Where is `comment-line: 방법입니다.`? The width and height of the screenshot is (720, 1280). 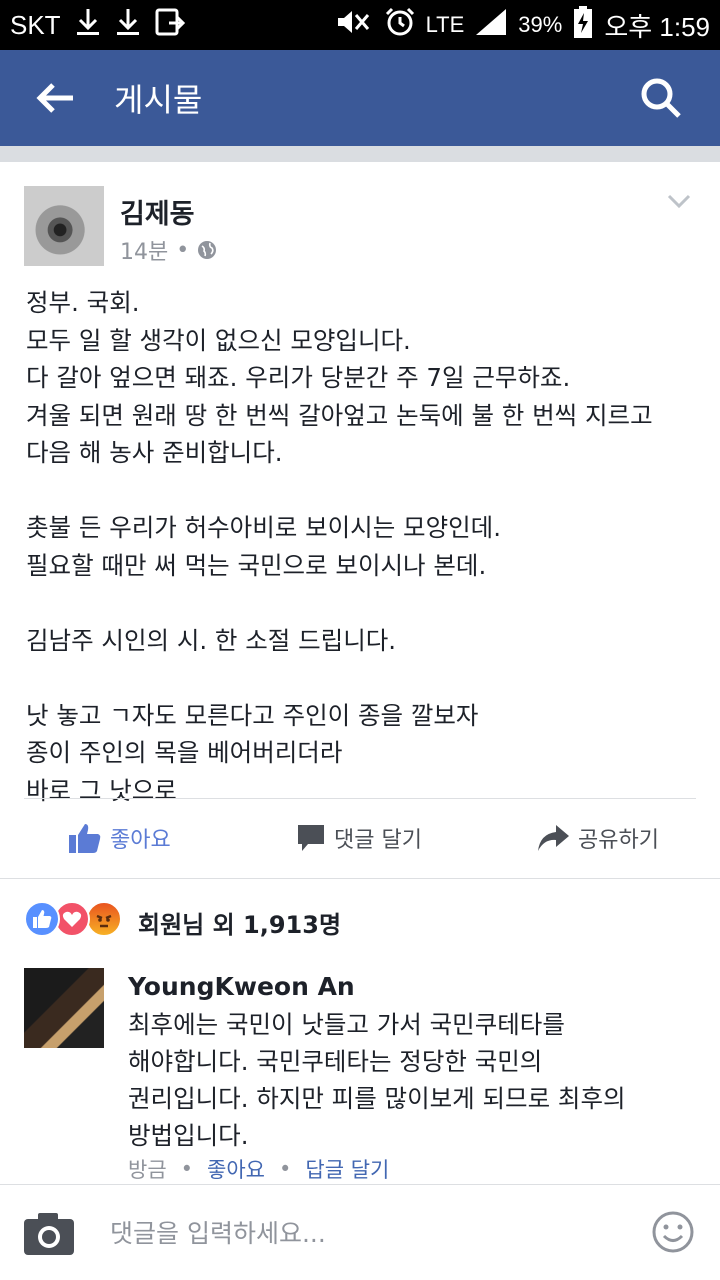
comment-line: 방법입니다. is located at coordinates (188, 1135).